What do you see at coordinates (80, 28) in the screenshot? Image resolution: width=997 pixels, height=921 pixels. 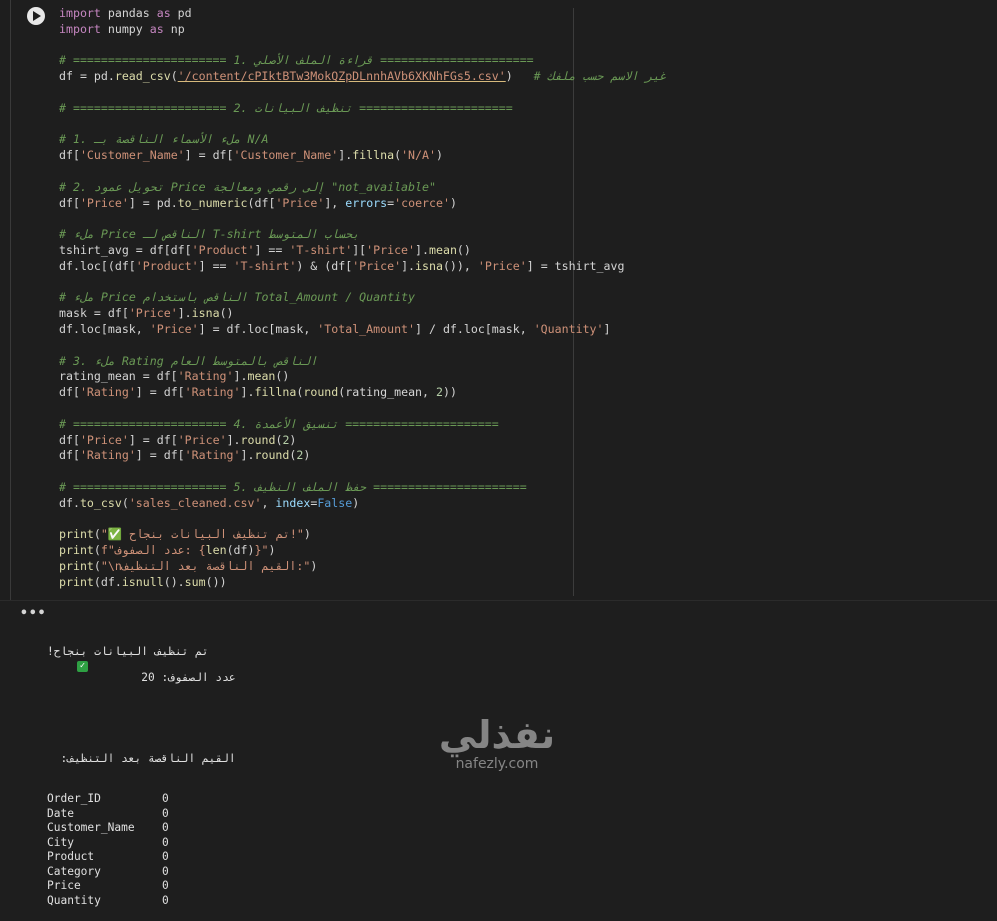 I see `code-token: import` at bounding box center [80, 28].